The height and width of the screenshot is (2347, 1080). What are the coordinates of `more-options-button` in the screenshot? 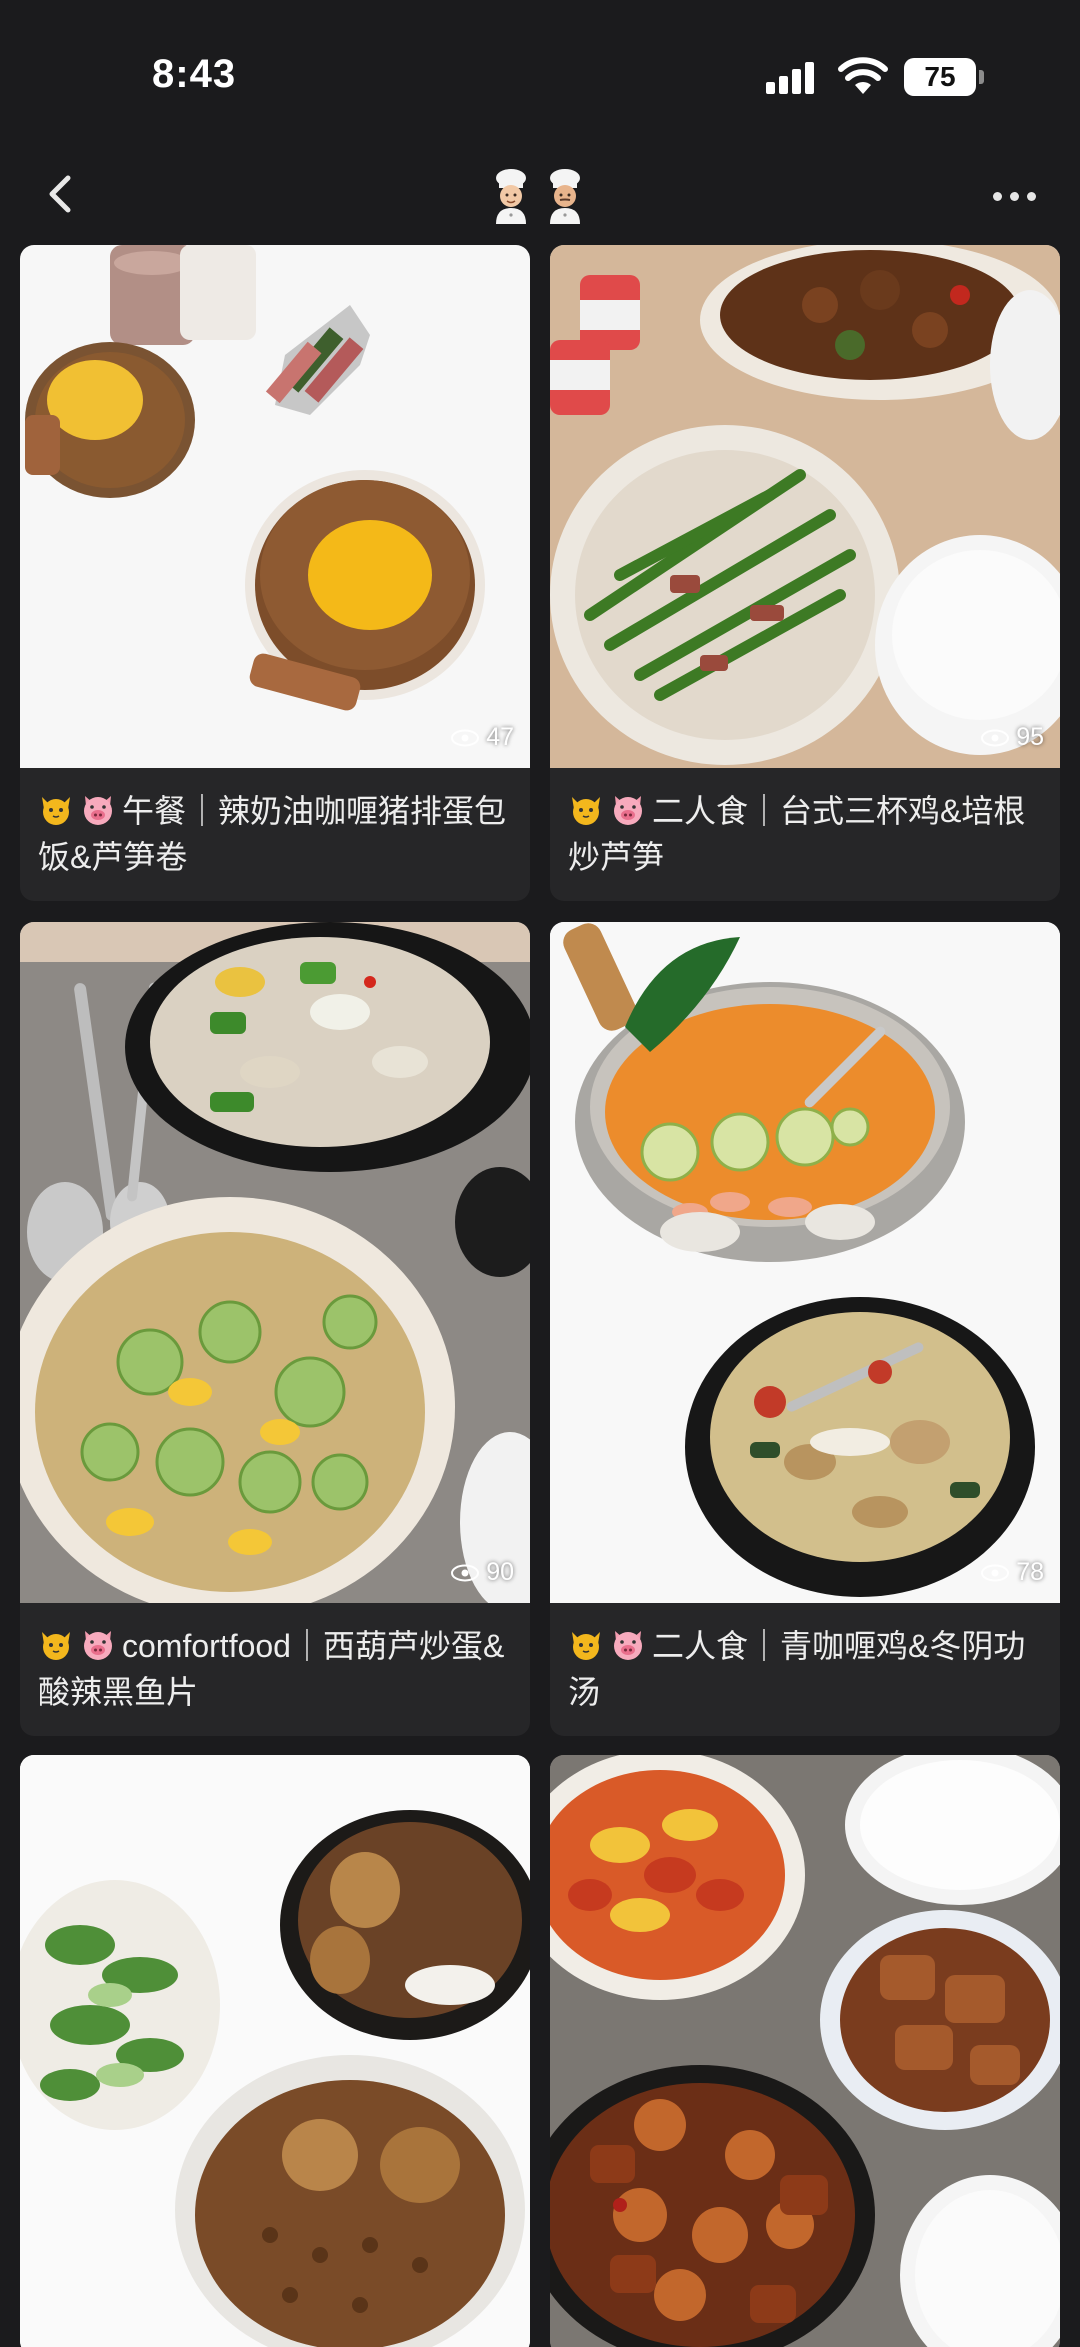 It's located at (1014, 196).